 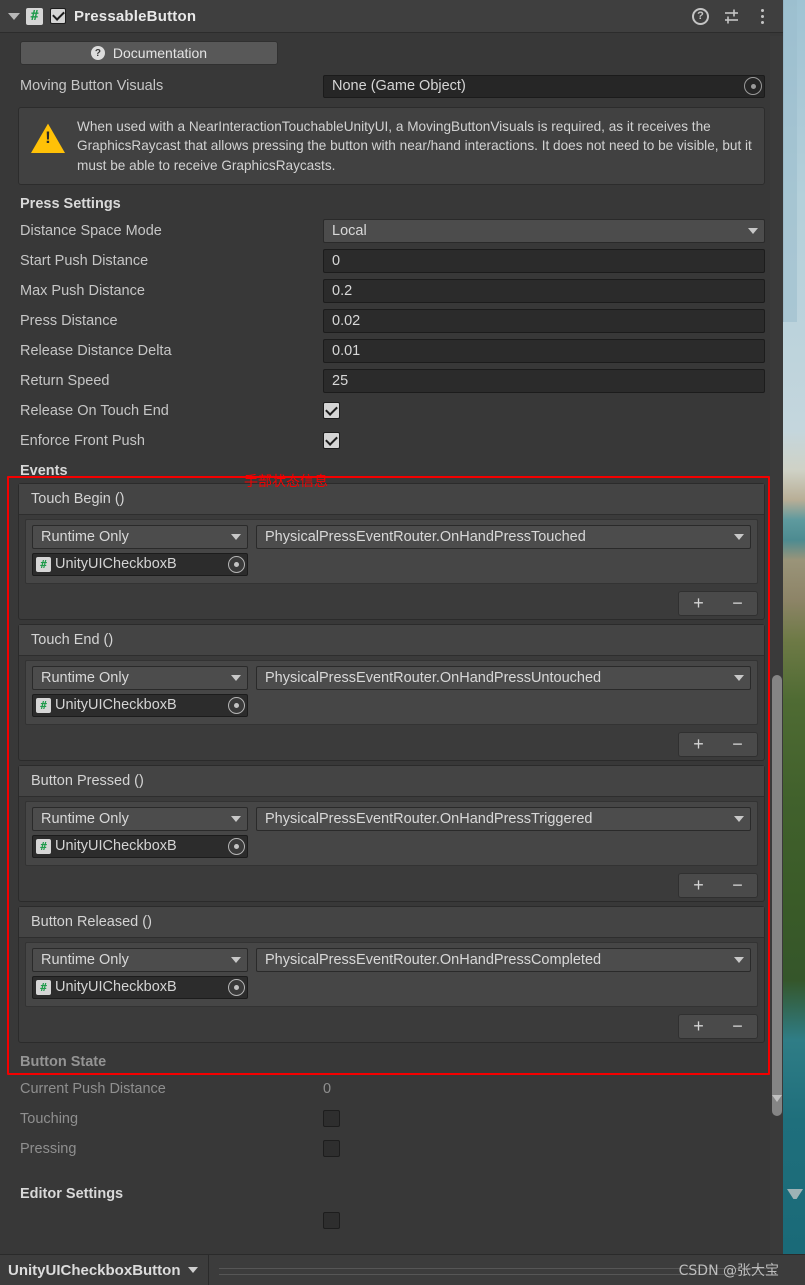 What do you see at coordinates (331, 1221) in the screenshot?
I see `editor-settings-checkbox` at bounding box center [331, 1221].